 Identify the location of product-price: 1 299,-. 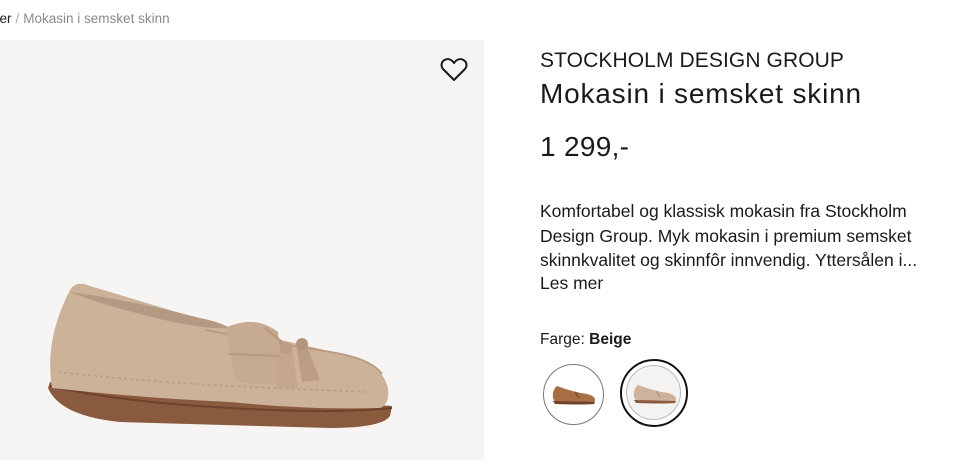
(585, 146).